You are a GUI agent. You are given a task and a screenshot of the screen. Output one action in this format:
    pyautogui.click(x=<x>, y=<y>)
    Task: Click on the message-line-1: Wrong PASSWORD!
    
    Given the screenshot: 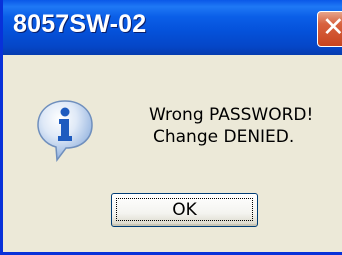 What is the action you would take?
    pyautogui.click(x=231, y=115)
    